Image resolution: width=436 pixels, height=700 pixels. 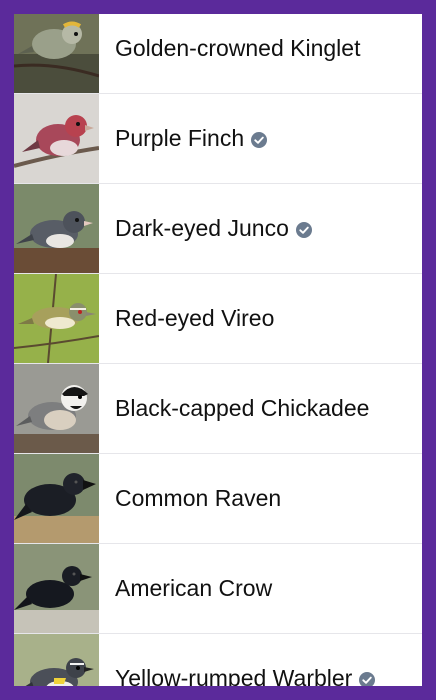 I want to click on list-item: Black-capped Chickadee, so click(x=218, y=409).